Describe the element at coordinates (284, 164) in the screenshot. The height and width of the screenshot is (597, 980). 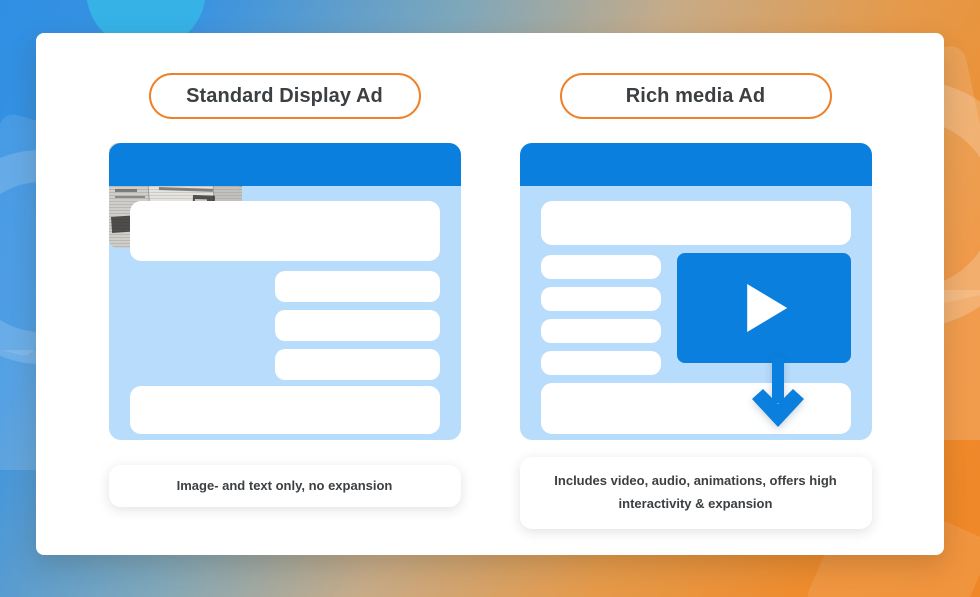
I see `mockup-header-bar-standard` at that location.